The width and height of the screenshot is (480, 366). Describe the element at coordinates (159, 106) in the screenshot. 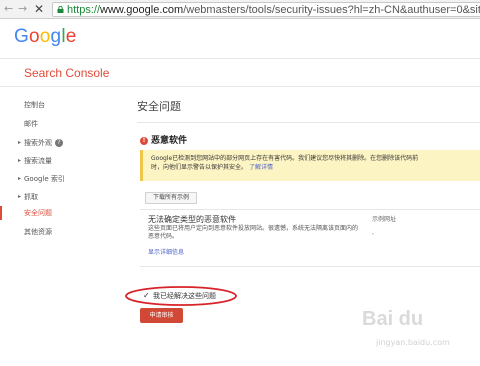

I see `page-title: 安全问题` at that location.